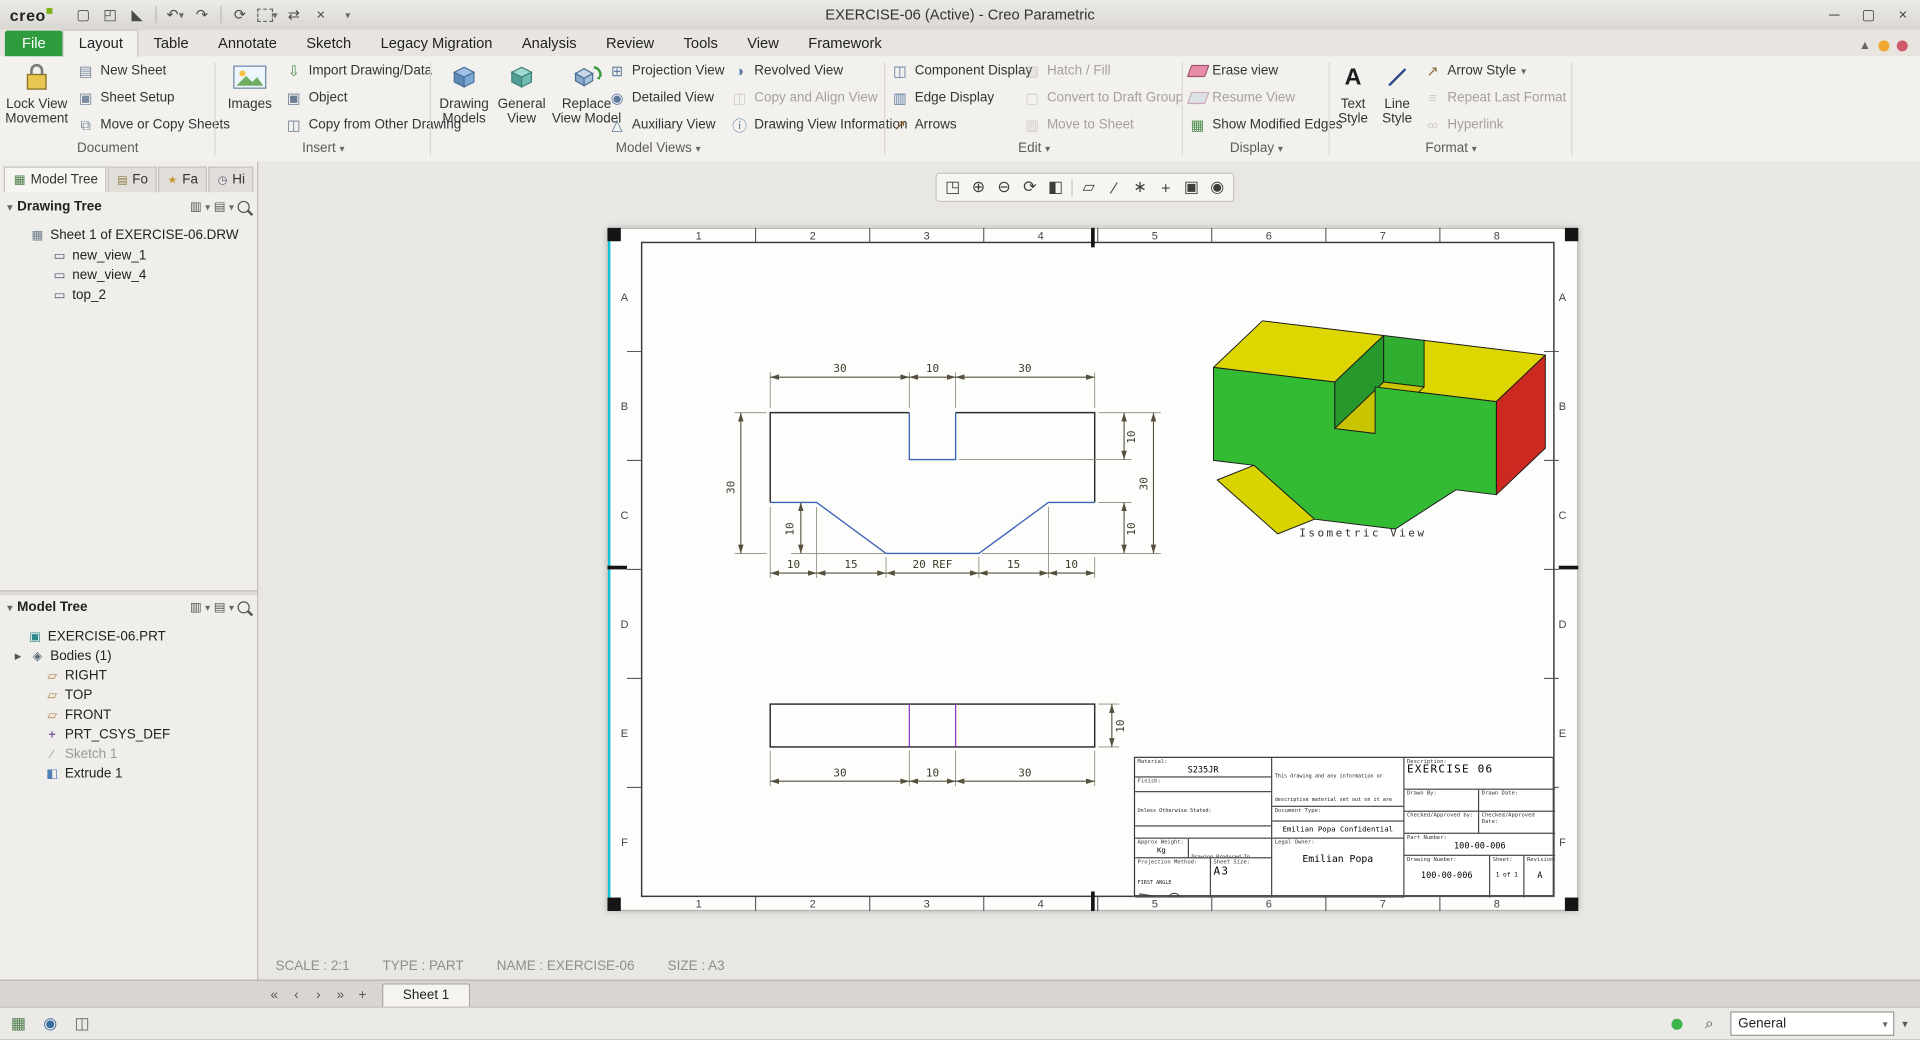  What do you see at coordinates (55, 179) in the screenshot?
I see `tab-model-tree: ▦ Model Tree` at bounding box center [55, 179].